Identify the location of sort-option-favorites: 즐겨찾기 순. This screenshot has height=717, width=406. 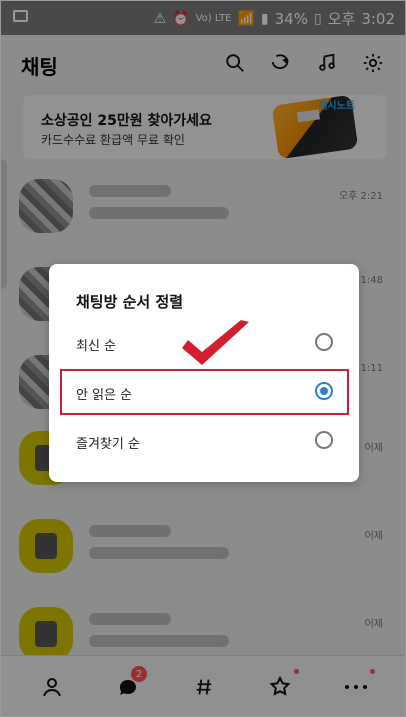
(204, 443).